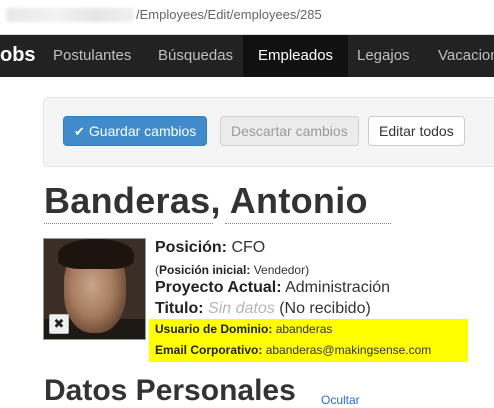  I want to click on proyecto-row: Proyecto Actual: Administración, so click(272, 288).